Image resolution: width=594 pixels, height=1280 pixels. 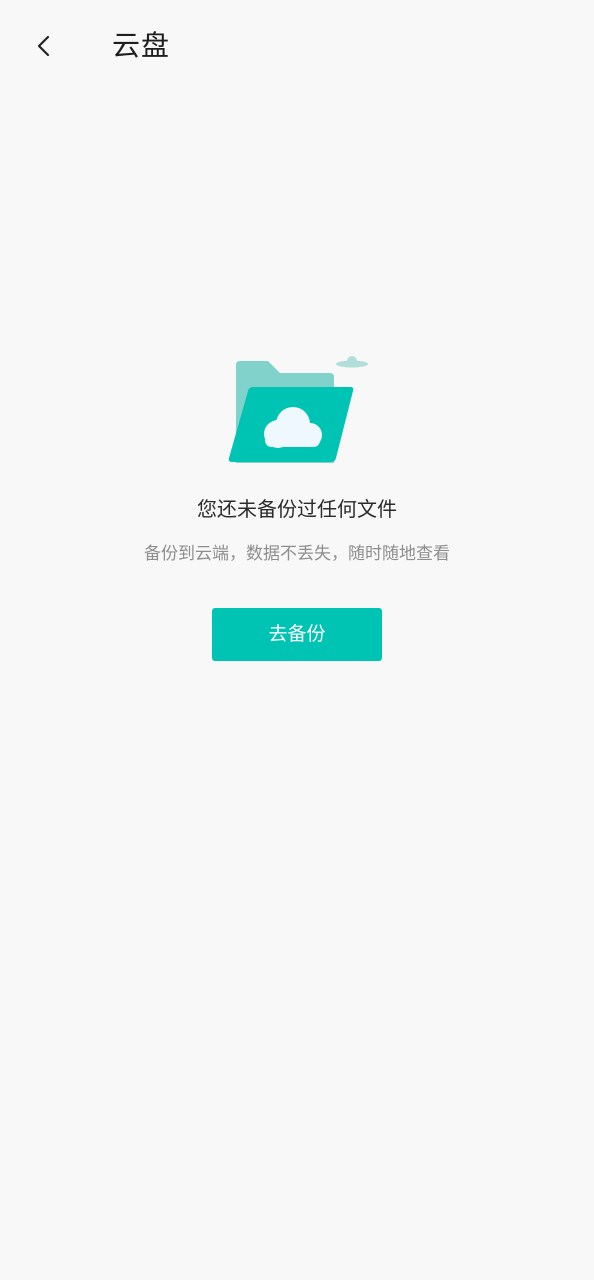 What do you see at coordinates (297, 509) in the screenshot?
I see `empty-state-title: 您还未备份过任何文件` at bounding box center [297, 509].